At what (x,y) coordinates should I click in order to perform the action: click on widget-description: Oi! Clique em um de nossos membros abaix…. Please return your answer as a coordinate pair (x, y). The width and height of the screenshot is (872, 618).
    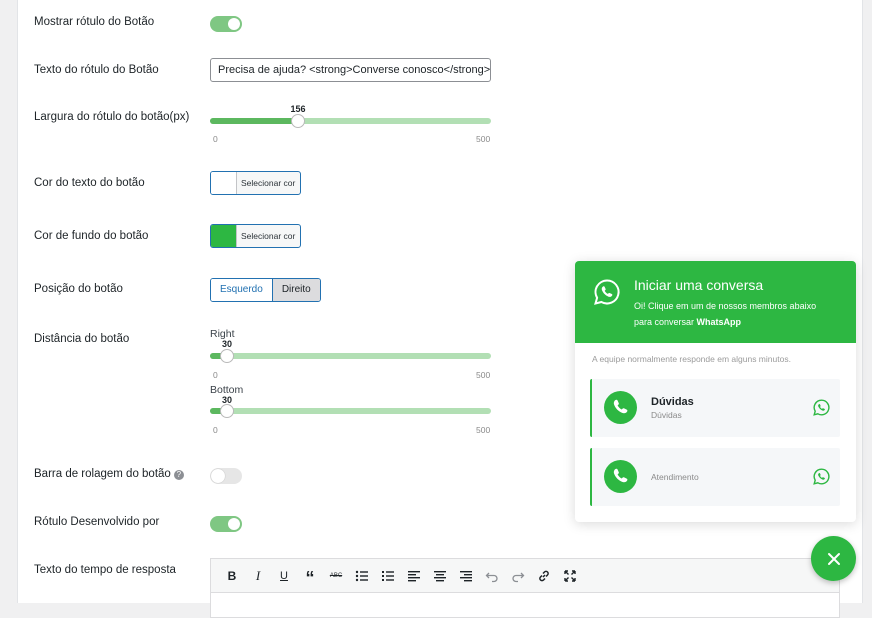
    Looking at the image, I should click on (734, 314).